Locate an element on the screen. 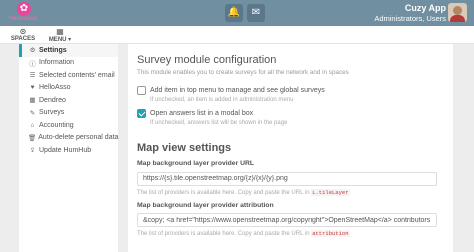 Image resolution: width=474 pixels, height=252 pixels. spaces-nav-button: ⊙ SPACES is located at coordinates (23, 34).